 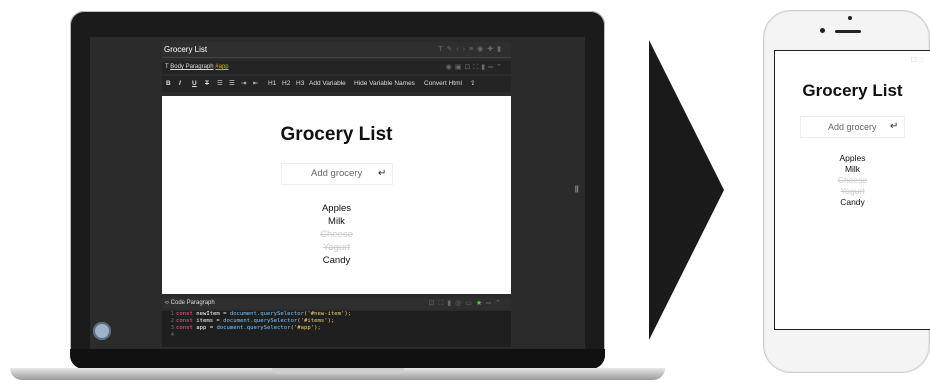 What do you see at coordinates (300, 84) in the screenshot?
I see `h3-button: H3` at bounding box center [300, 84].